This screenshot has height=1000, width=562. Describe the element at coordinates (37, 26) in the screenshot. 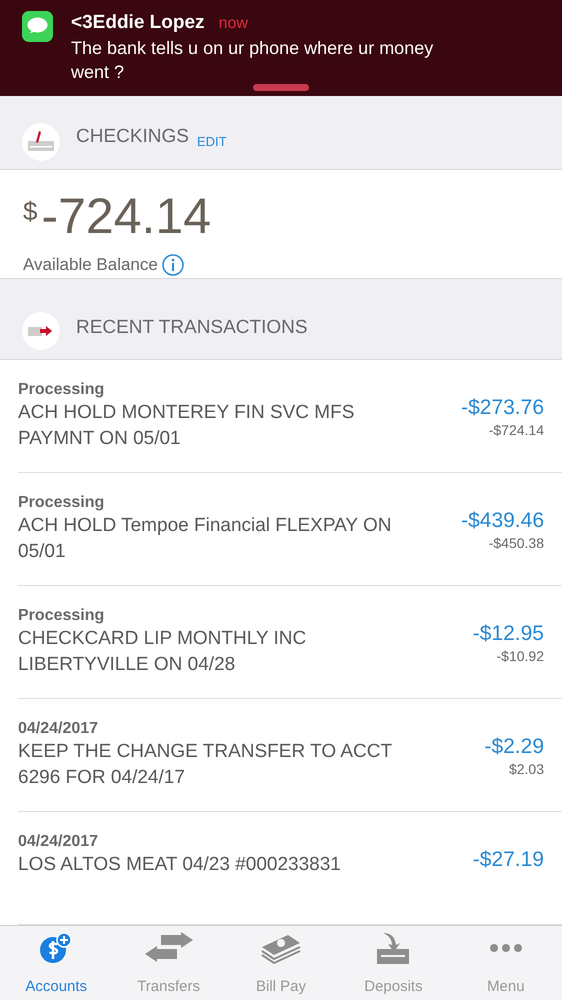

I see `message-bubble-icon` at that location.